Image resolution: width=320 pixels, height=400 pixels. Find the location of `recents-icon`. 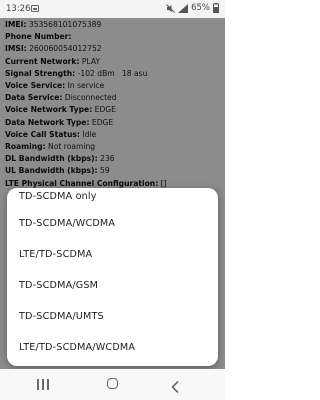

recents-icon is located at coordinates (43, 384).